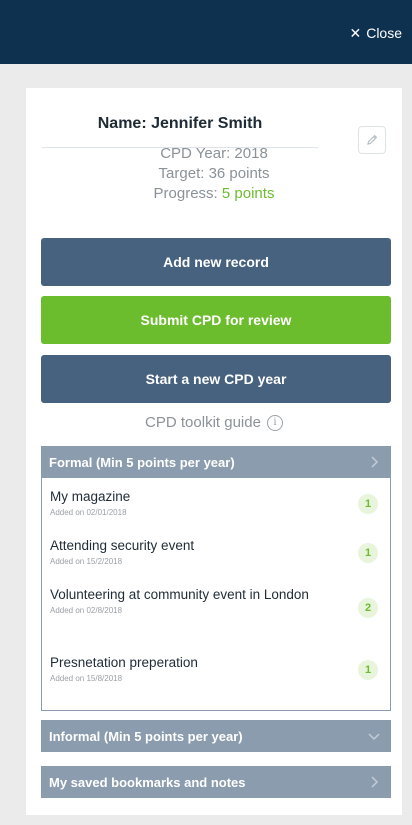 Image resolution: width=412 pixels, height=825 pixels. I want to click on record-date: Added on 02/8/2018, so click(86, 610).